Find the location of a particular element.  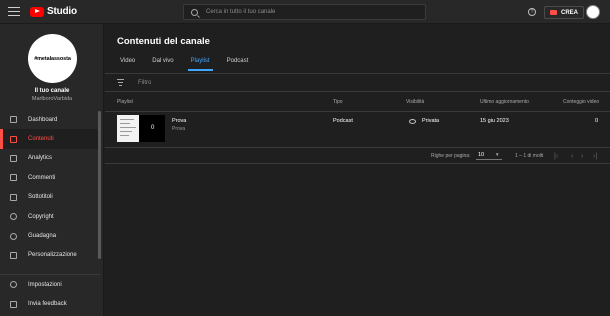

rows-per-page-value: 10 is located at coordinates (481, 155).